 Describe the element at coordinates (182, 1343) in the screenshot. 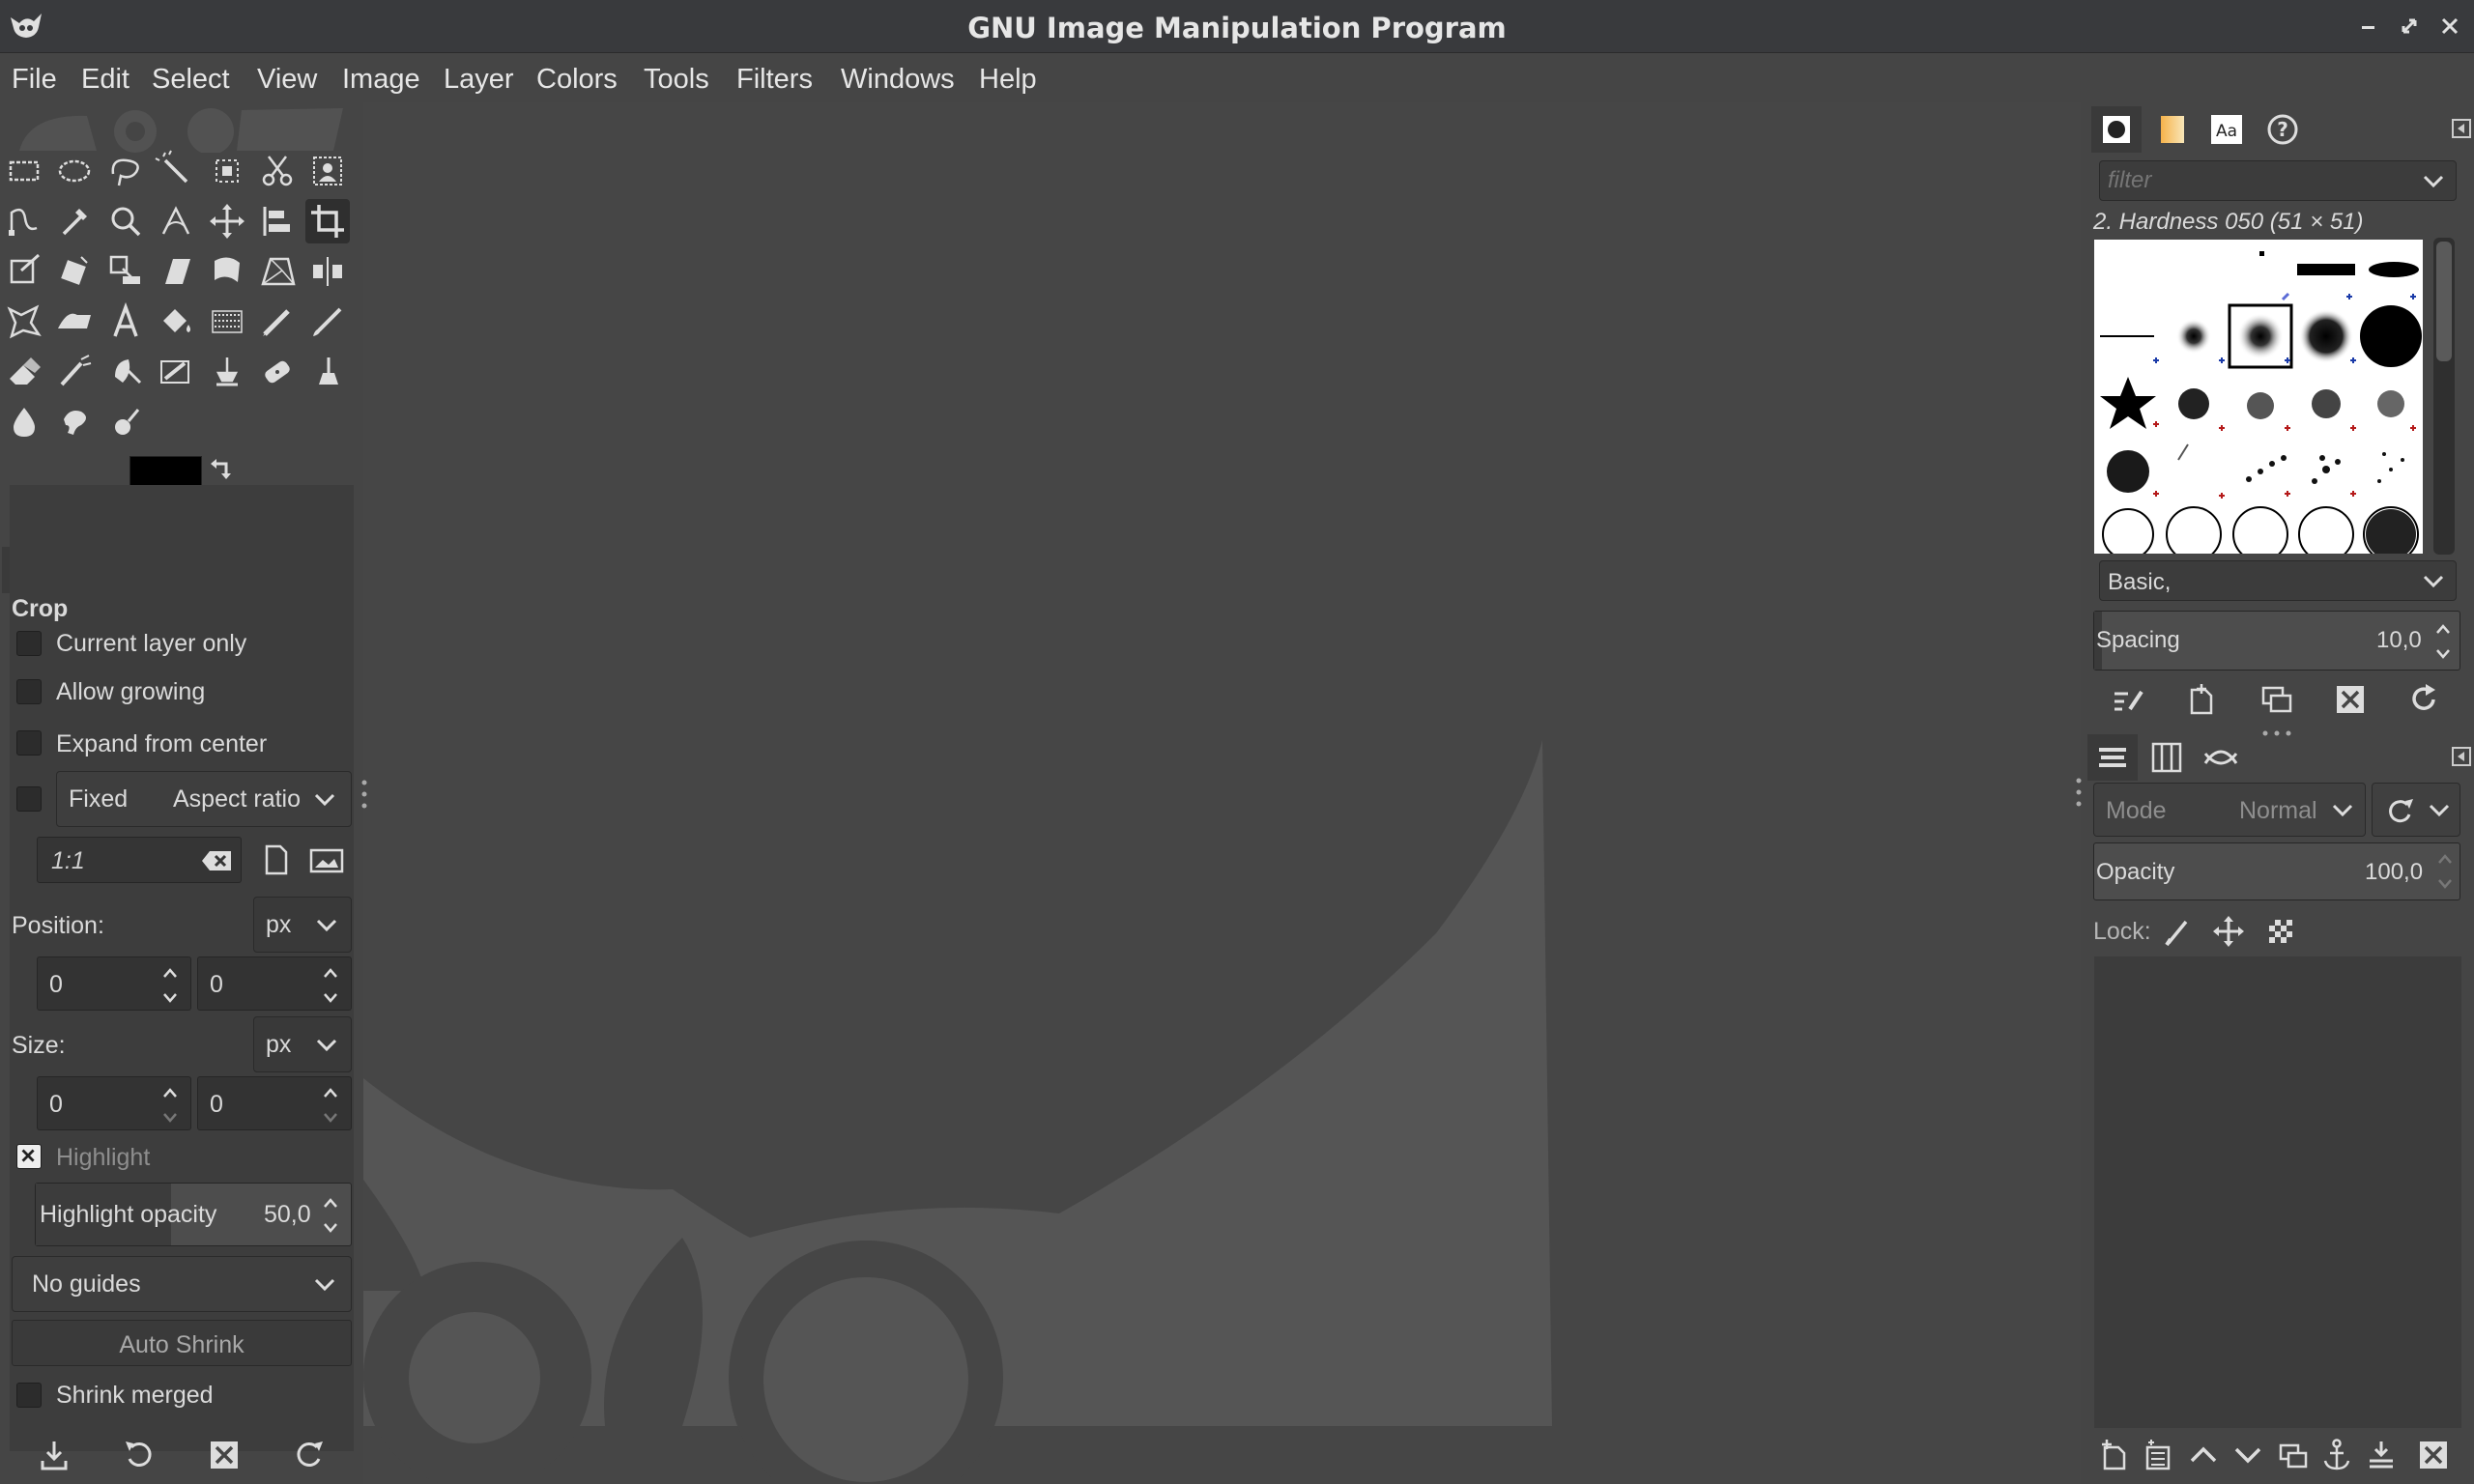

I see `auto-shrink-button: Auto Shrink` at that location.